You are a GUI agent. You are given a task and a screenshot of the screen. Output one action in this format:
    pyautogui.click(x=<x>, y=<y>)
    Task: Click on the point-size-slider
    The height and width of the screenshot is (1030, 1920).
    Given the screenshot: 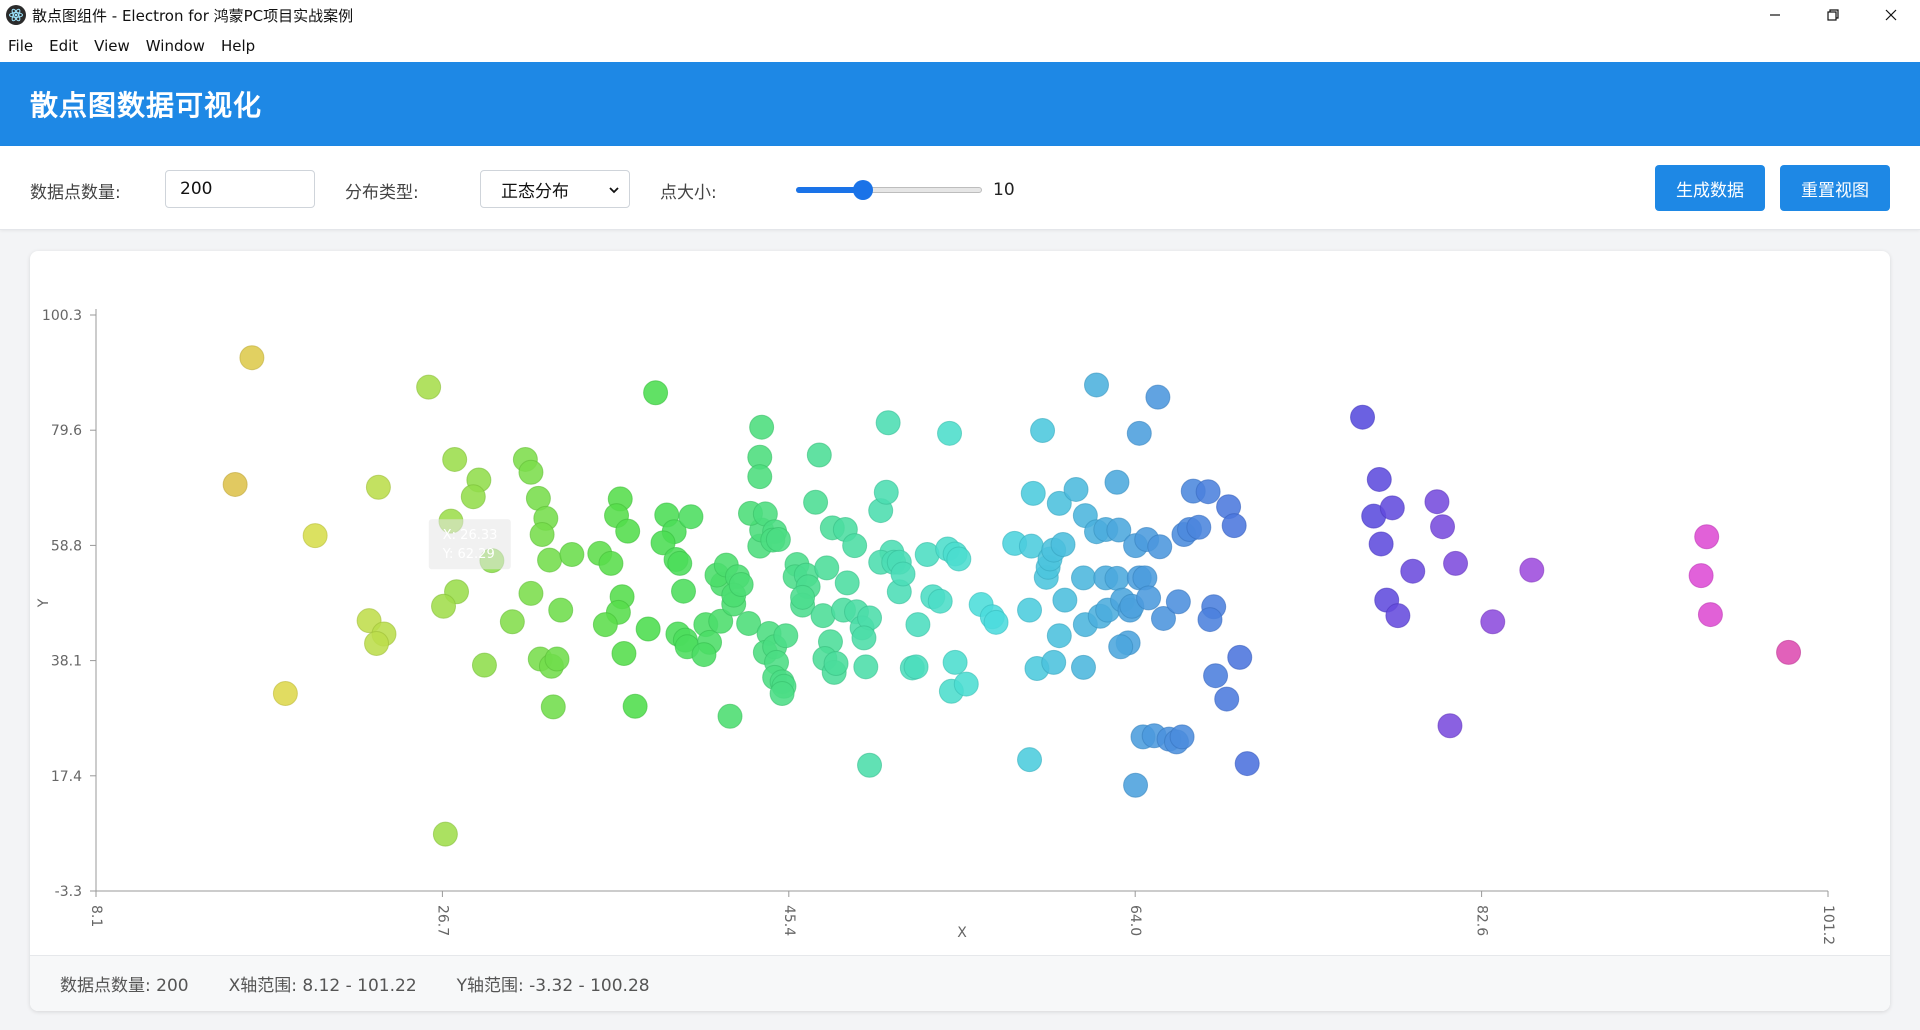 What is the action you would take?
    pyautogui.click(x=889, y=189)
    